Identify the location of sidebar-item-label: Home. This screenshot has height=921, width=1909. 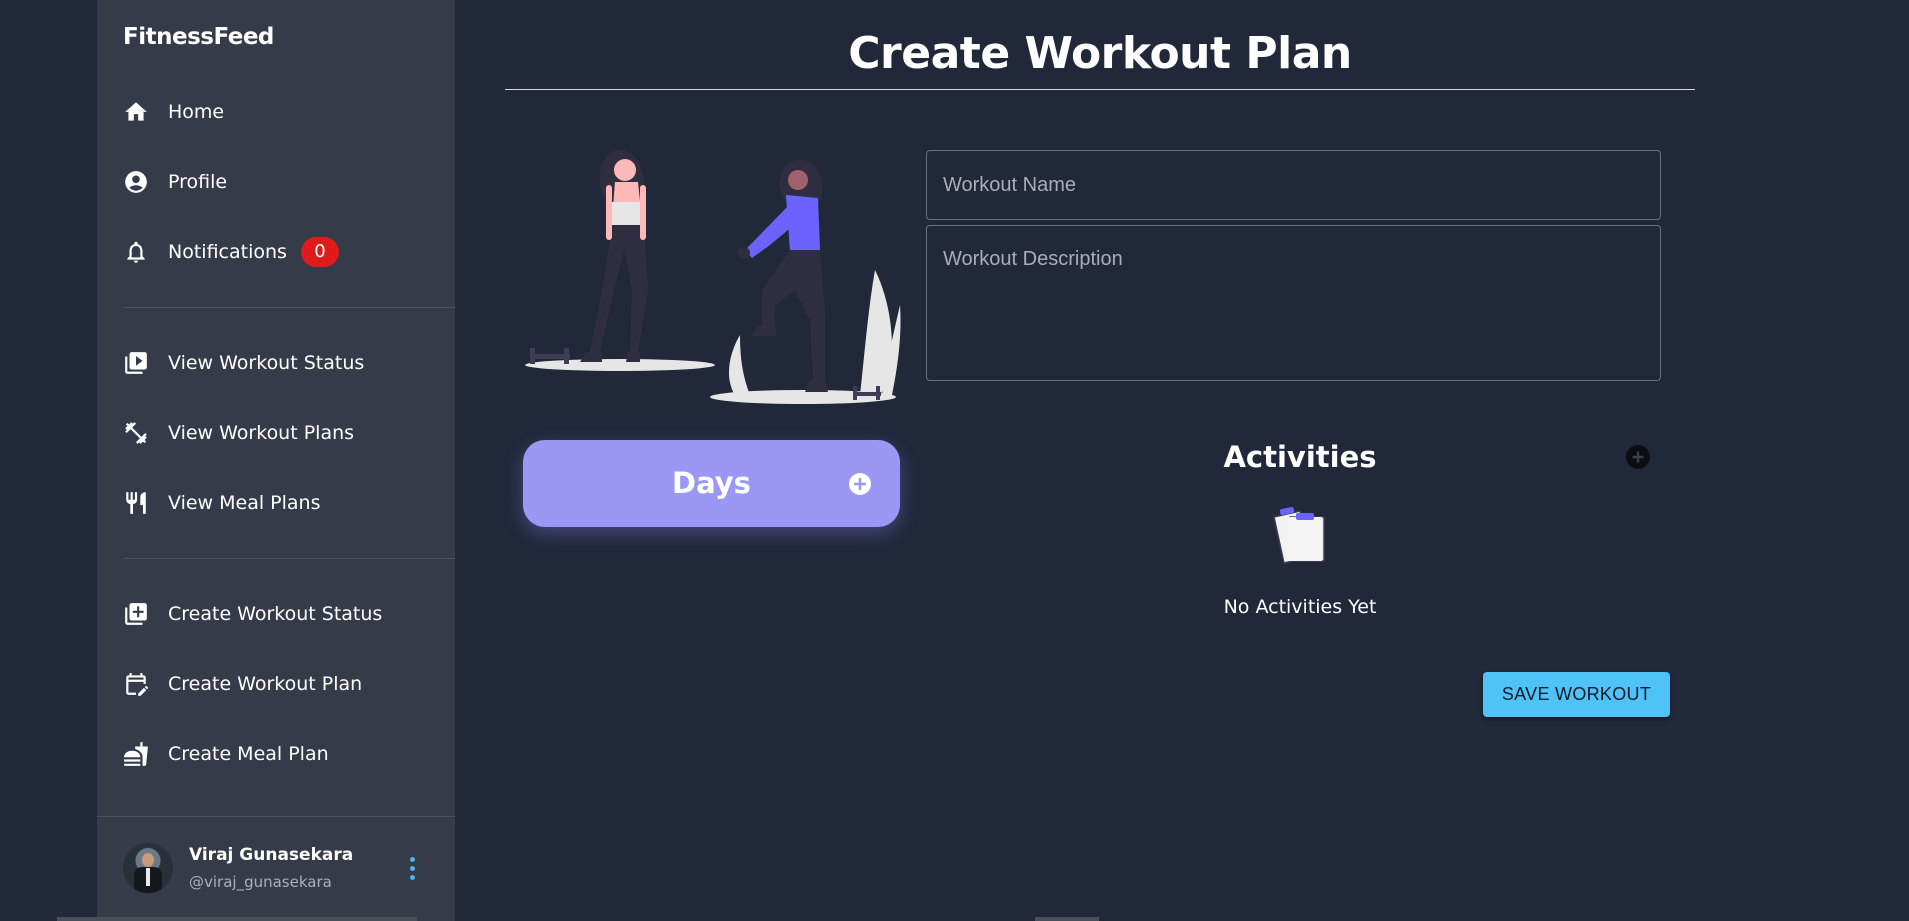
(196, 112).